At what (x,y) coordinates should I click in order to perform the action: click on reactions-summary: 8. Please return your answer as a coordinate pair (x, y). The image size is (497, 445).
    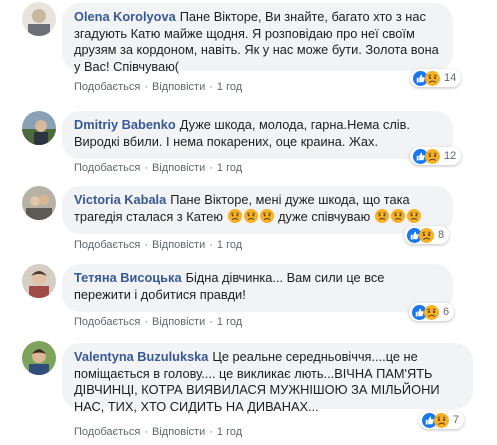
    Looking at the image, I should click on (427, 235).